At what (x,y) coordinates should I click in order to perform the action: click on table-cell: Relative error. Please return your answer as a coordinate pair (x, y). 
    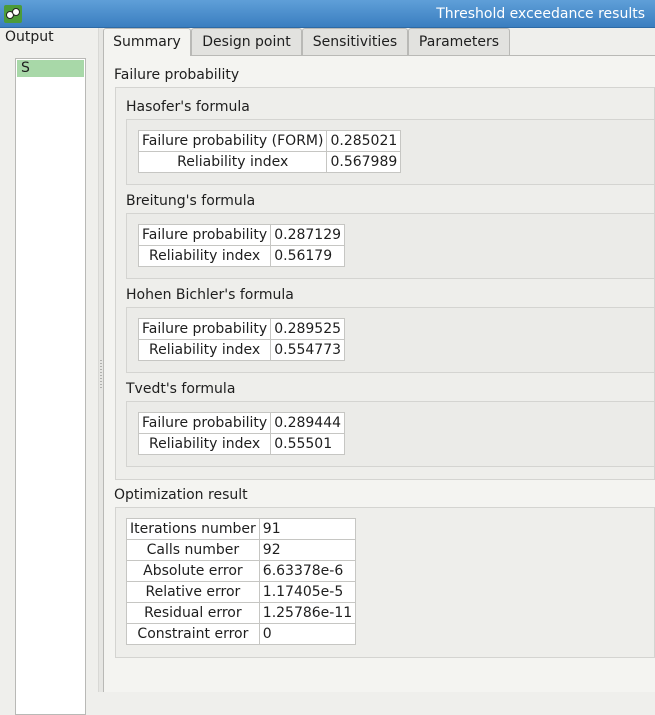
    Looking at the image, I should click on (193, 592).